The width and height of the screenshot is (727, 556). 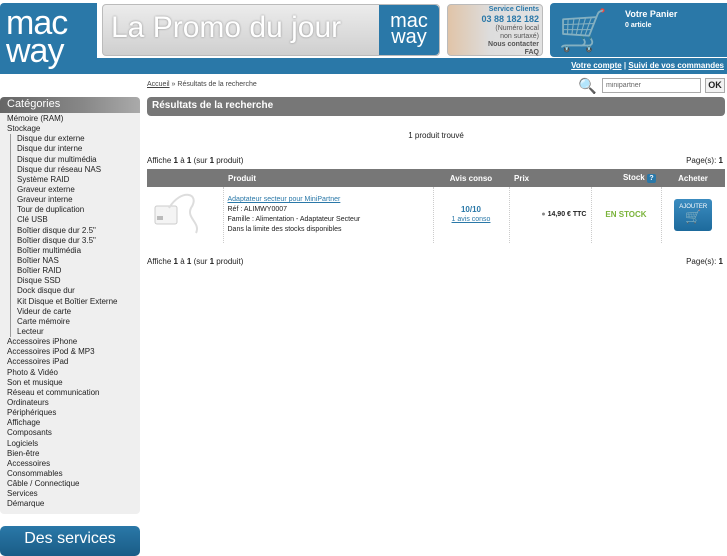 I want to click on account-links: Votre compte | Suivi de vos commandes, so click(x=647, y=65).